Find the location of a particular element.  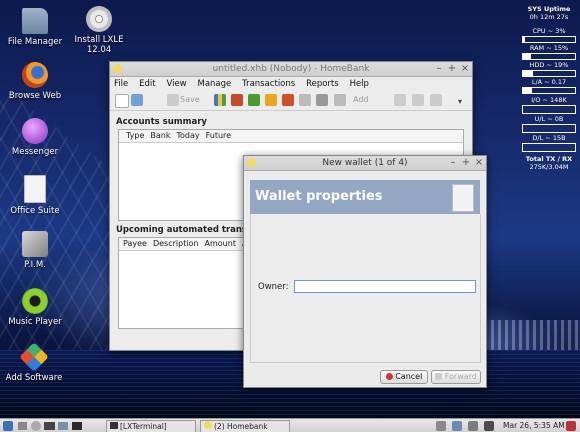

archive-icon is located at coordinates (322, 100).